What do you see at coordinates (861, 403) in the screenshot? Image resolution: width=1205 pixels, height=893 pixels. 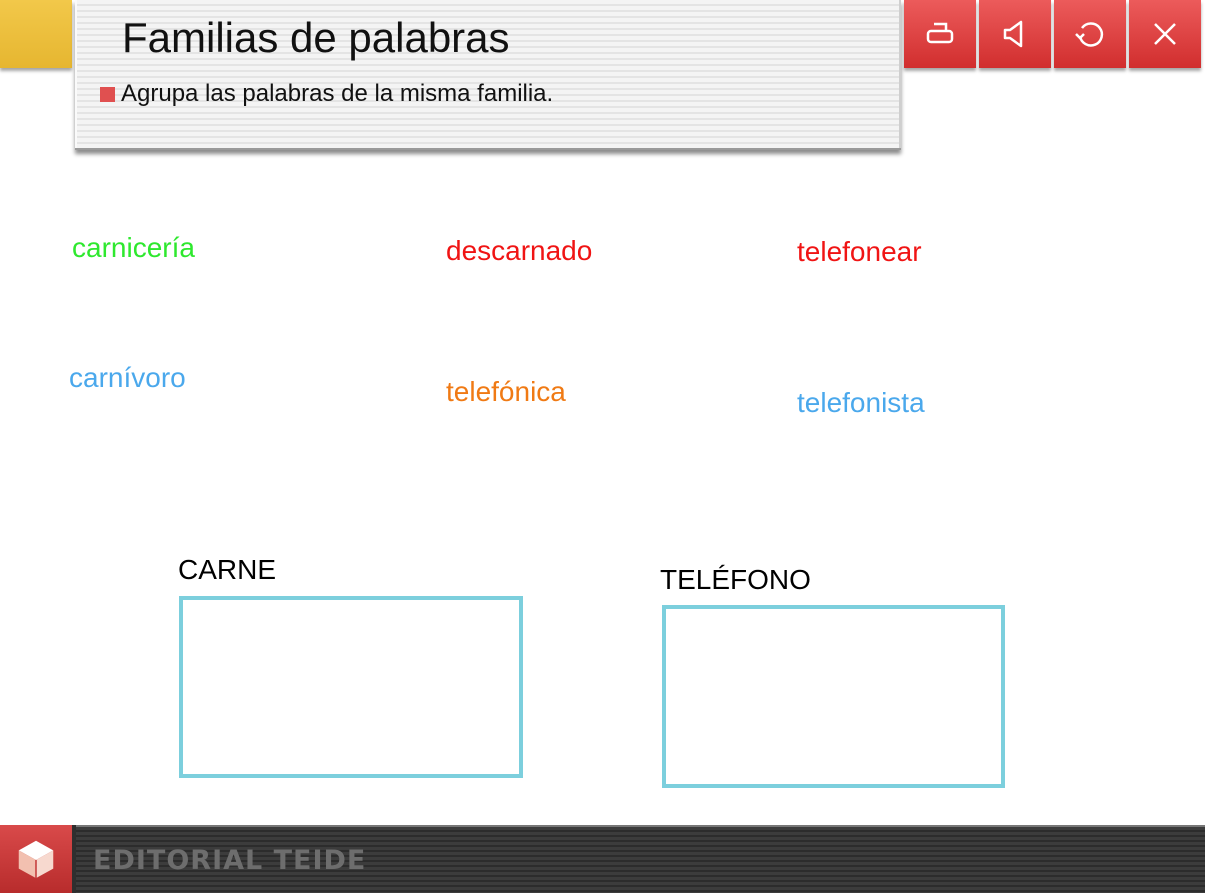 I see `word-telefonista: telefonista` at bounding box center [861, 403].